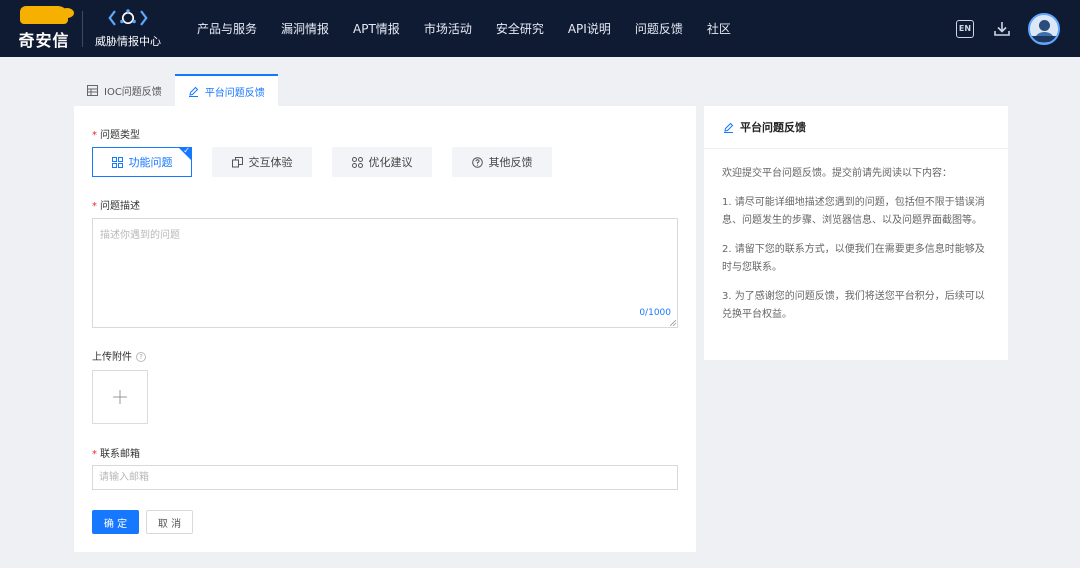 This screenshot has width=1080, height=568. Describe the element at coordinates (853, 305) in the screenshot. I see `info-item-3: 3. 为了感谢您的问题反馈，我们将送您平台积分，后续可以兑换平台权益。` at that location.